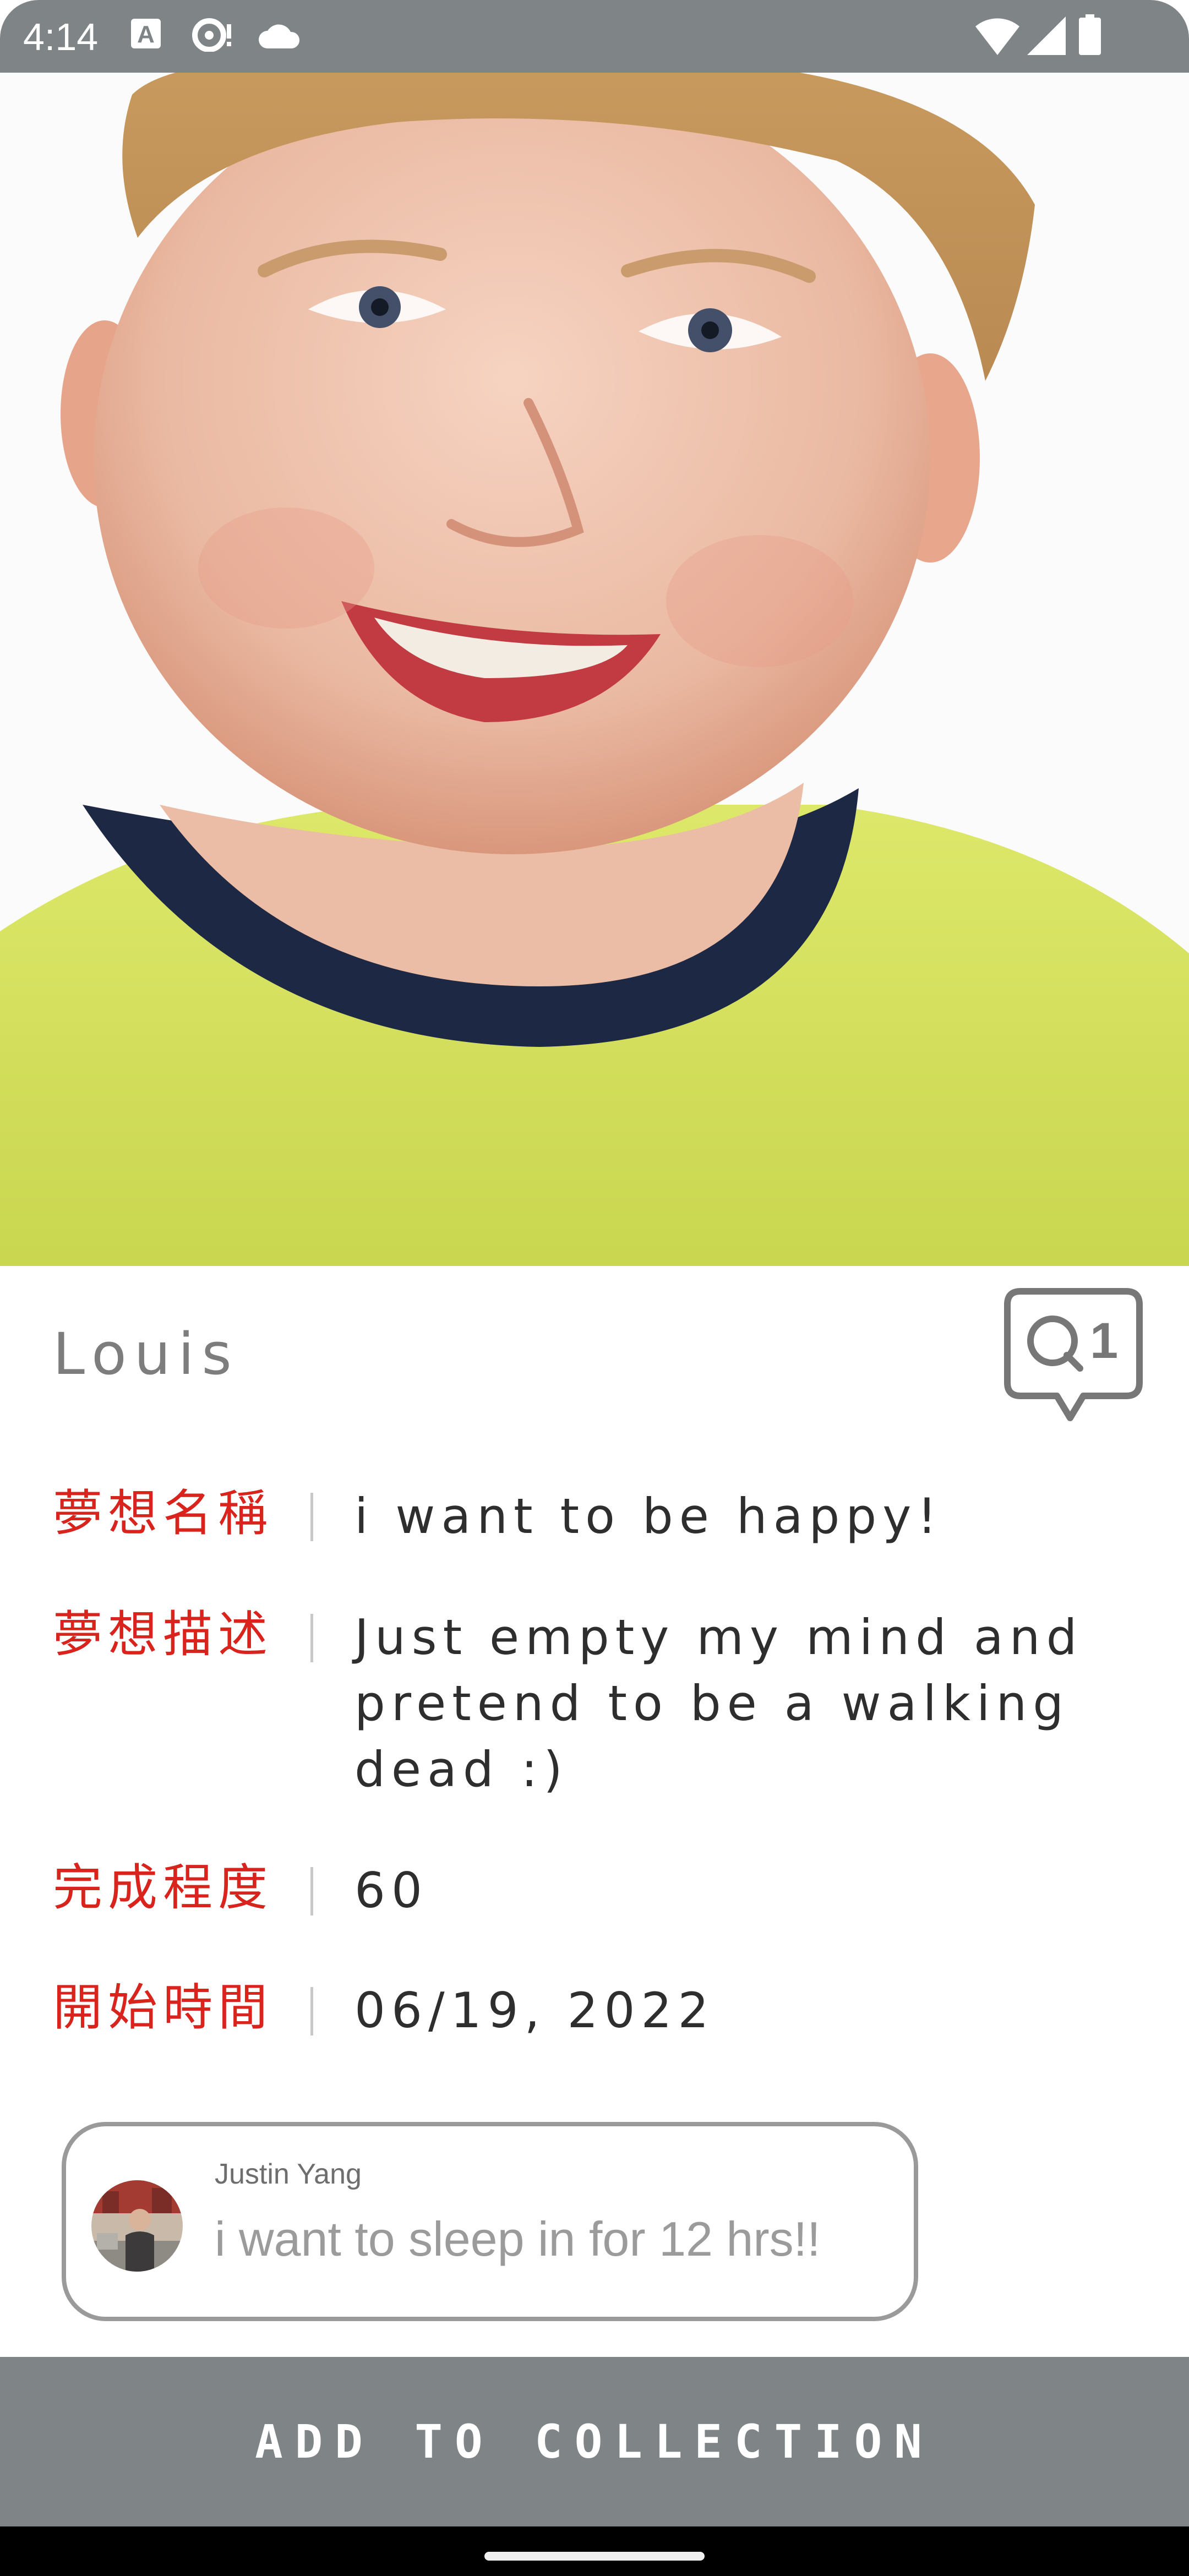  What do you see at coordinates (61, 37) in the screenshot?
I see `status-time: 4:14` at bounding box center [61, 37].